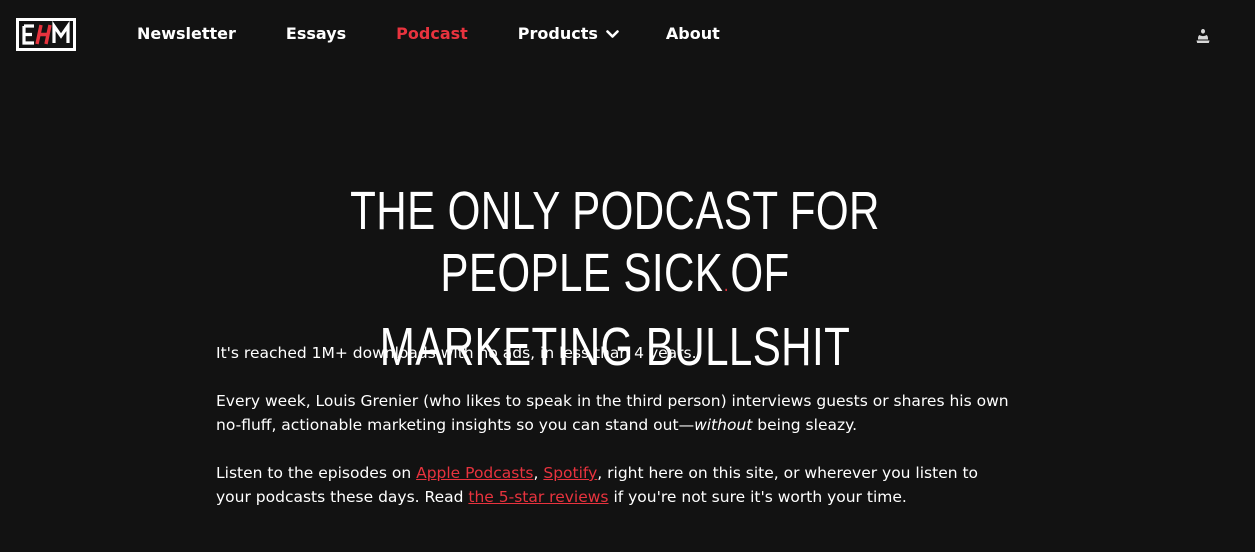 Image resolution: width=1255 pixels, height=552 pixels. Describe the element at coordinates (432, 34) in the screenshot. I see `nav-podcast: Podcast` at that location.